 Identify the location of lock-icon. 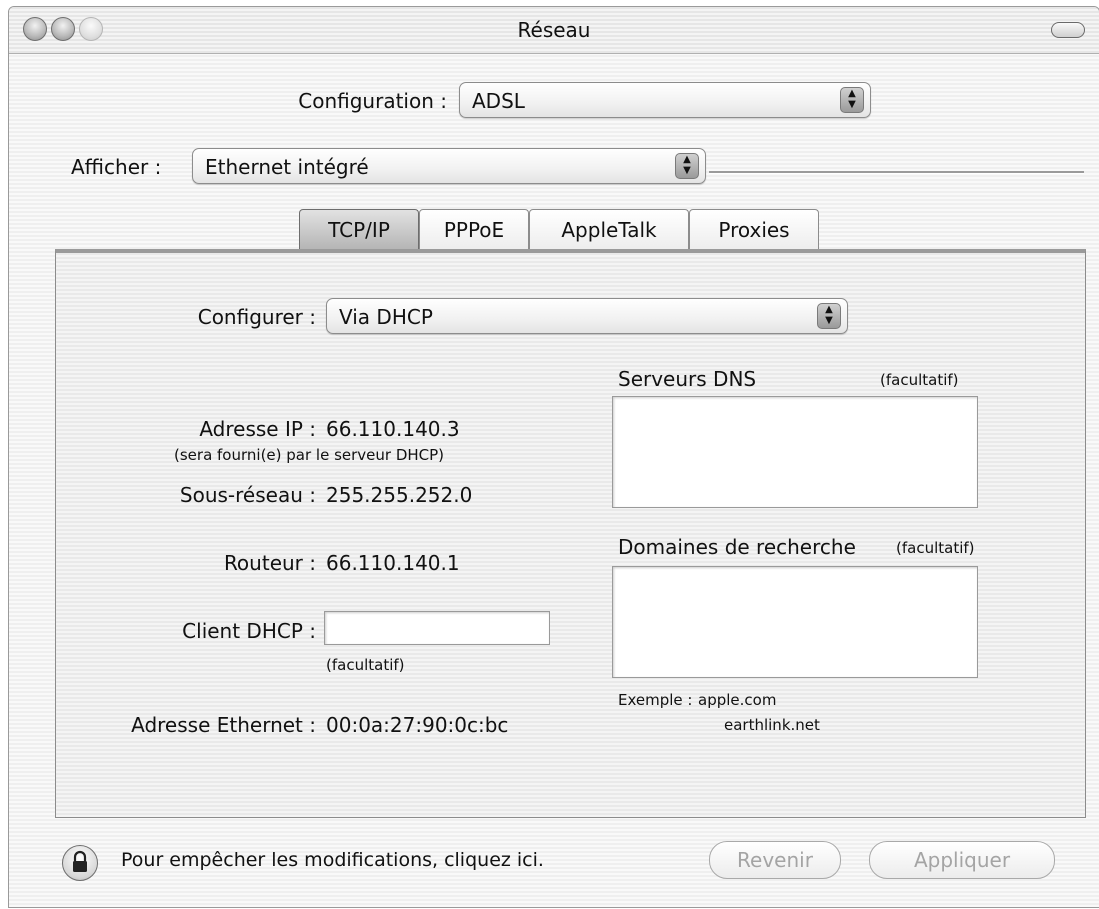
(80, 861).